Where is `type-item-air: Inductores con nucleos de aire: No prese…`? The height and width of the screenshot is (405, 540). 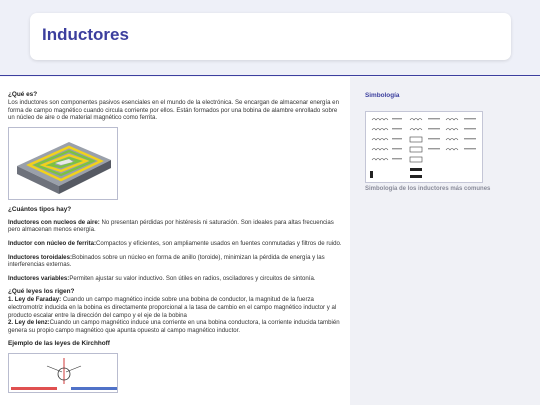
type-item-air: Inductores con nucleos de aire: No prese… is located at coordinates (175, 226).